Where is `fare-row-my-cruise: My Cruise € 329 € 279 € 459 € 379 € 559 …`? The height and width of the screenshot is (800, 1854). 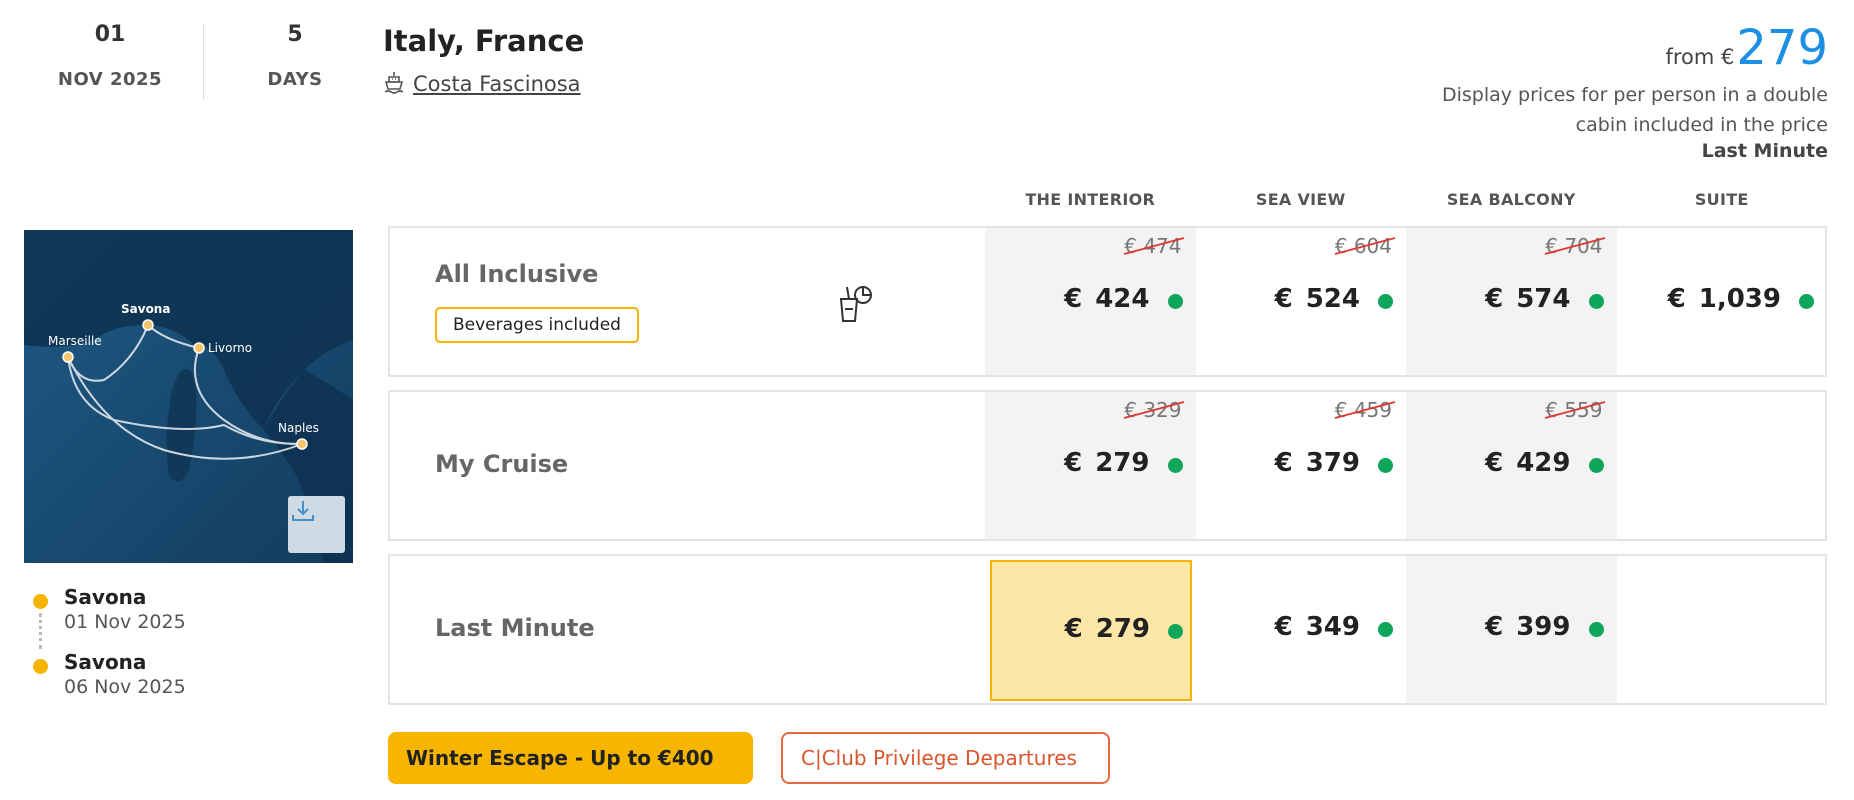 fare-row-my-cruise: My Cruise € 329 € 279 € 459 € 379 € 559 … is located at coordinates (1107, 465).